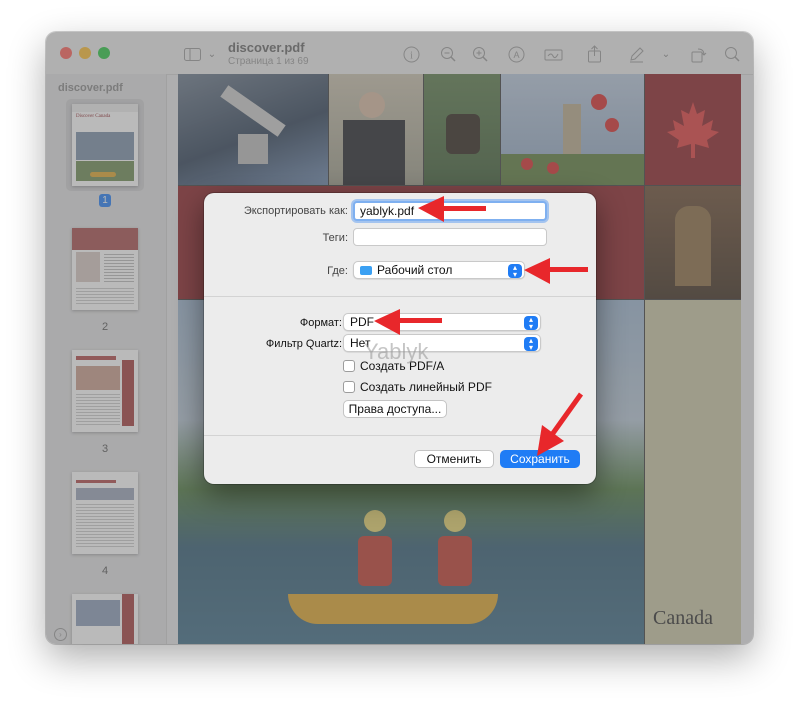  Describe the element at coordinates (481, 326) in the screenshot. I see `annotation-arrows` at that location.